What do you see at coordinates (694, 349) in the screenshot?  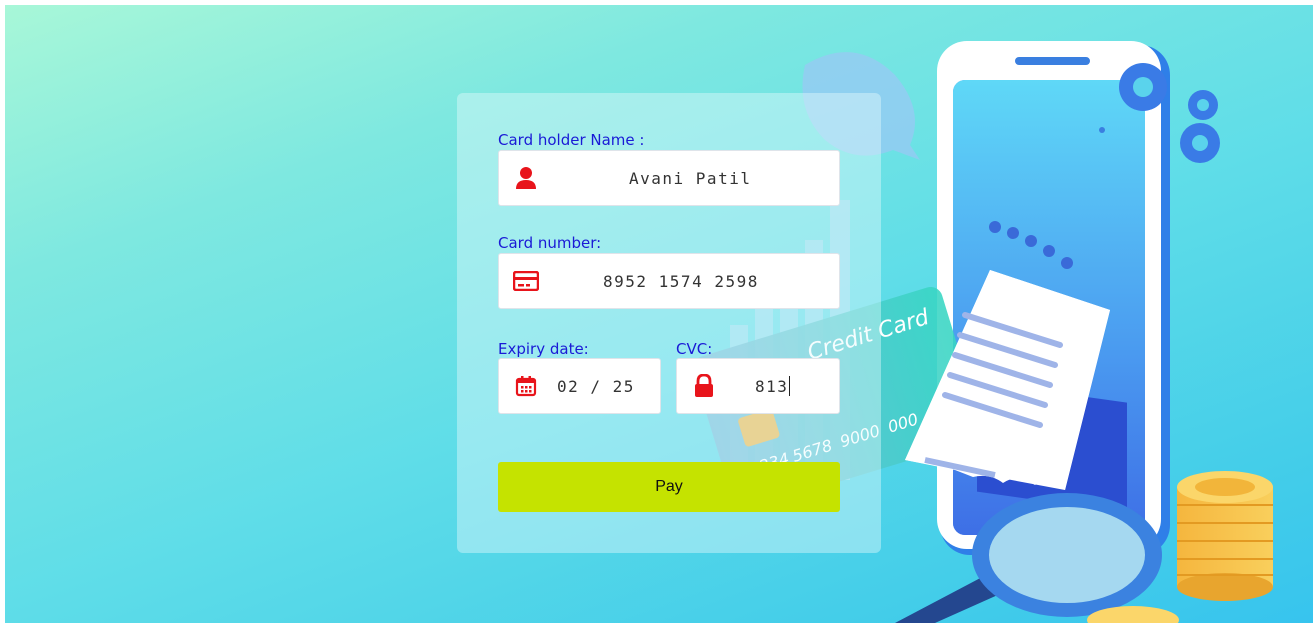 I see `cvc-label: CVC:` at bounding box center [694, 349].